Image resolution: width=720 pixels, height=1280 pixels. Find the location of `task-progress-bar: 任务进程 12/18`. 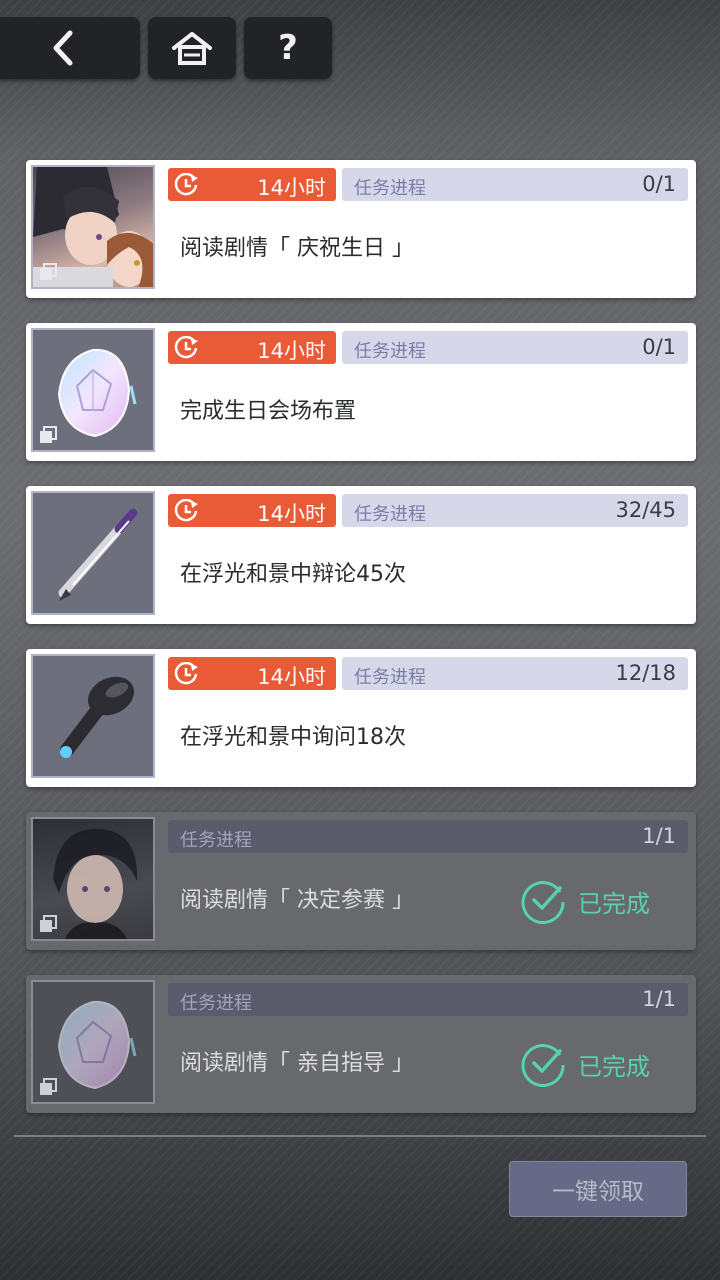

task-progress-bar: 任务进程 12/18 is located at coordinates (515, 673).